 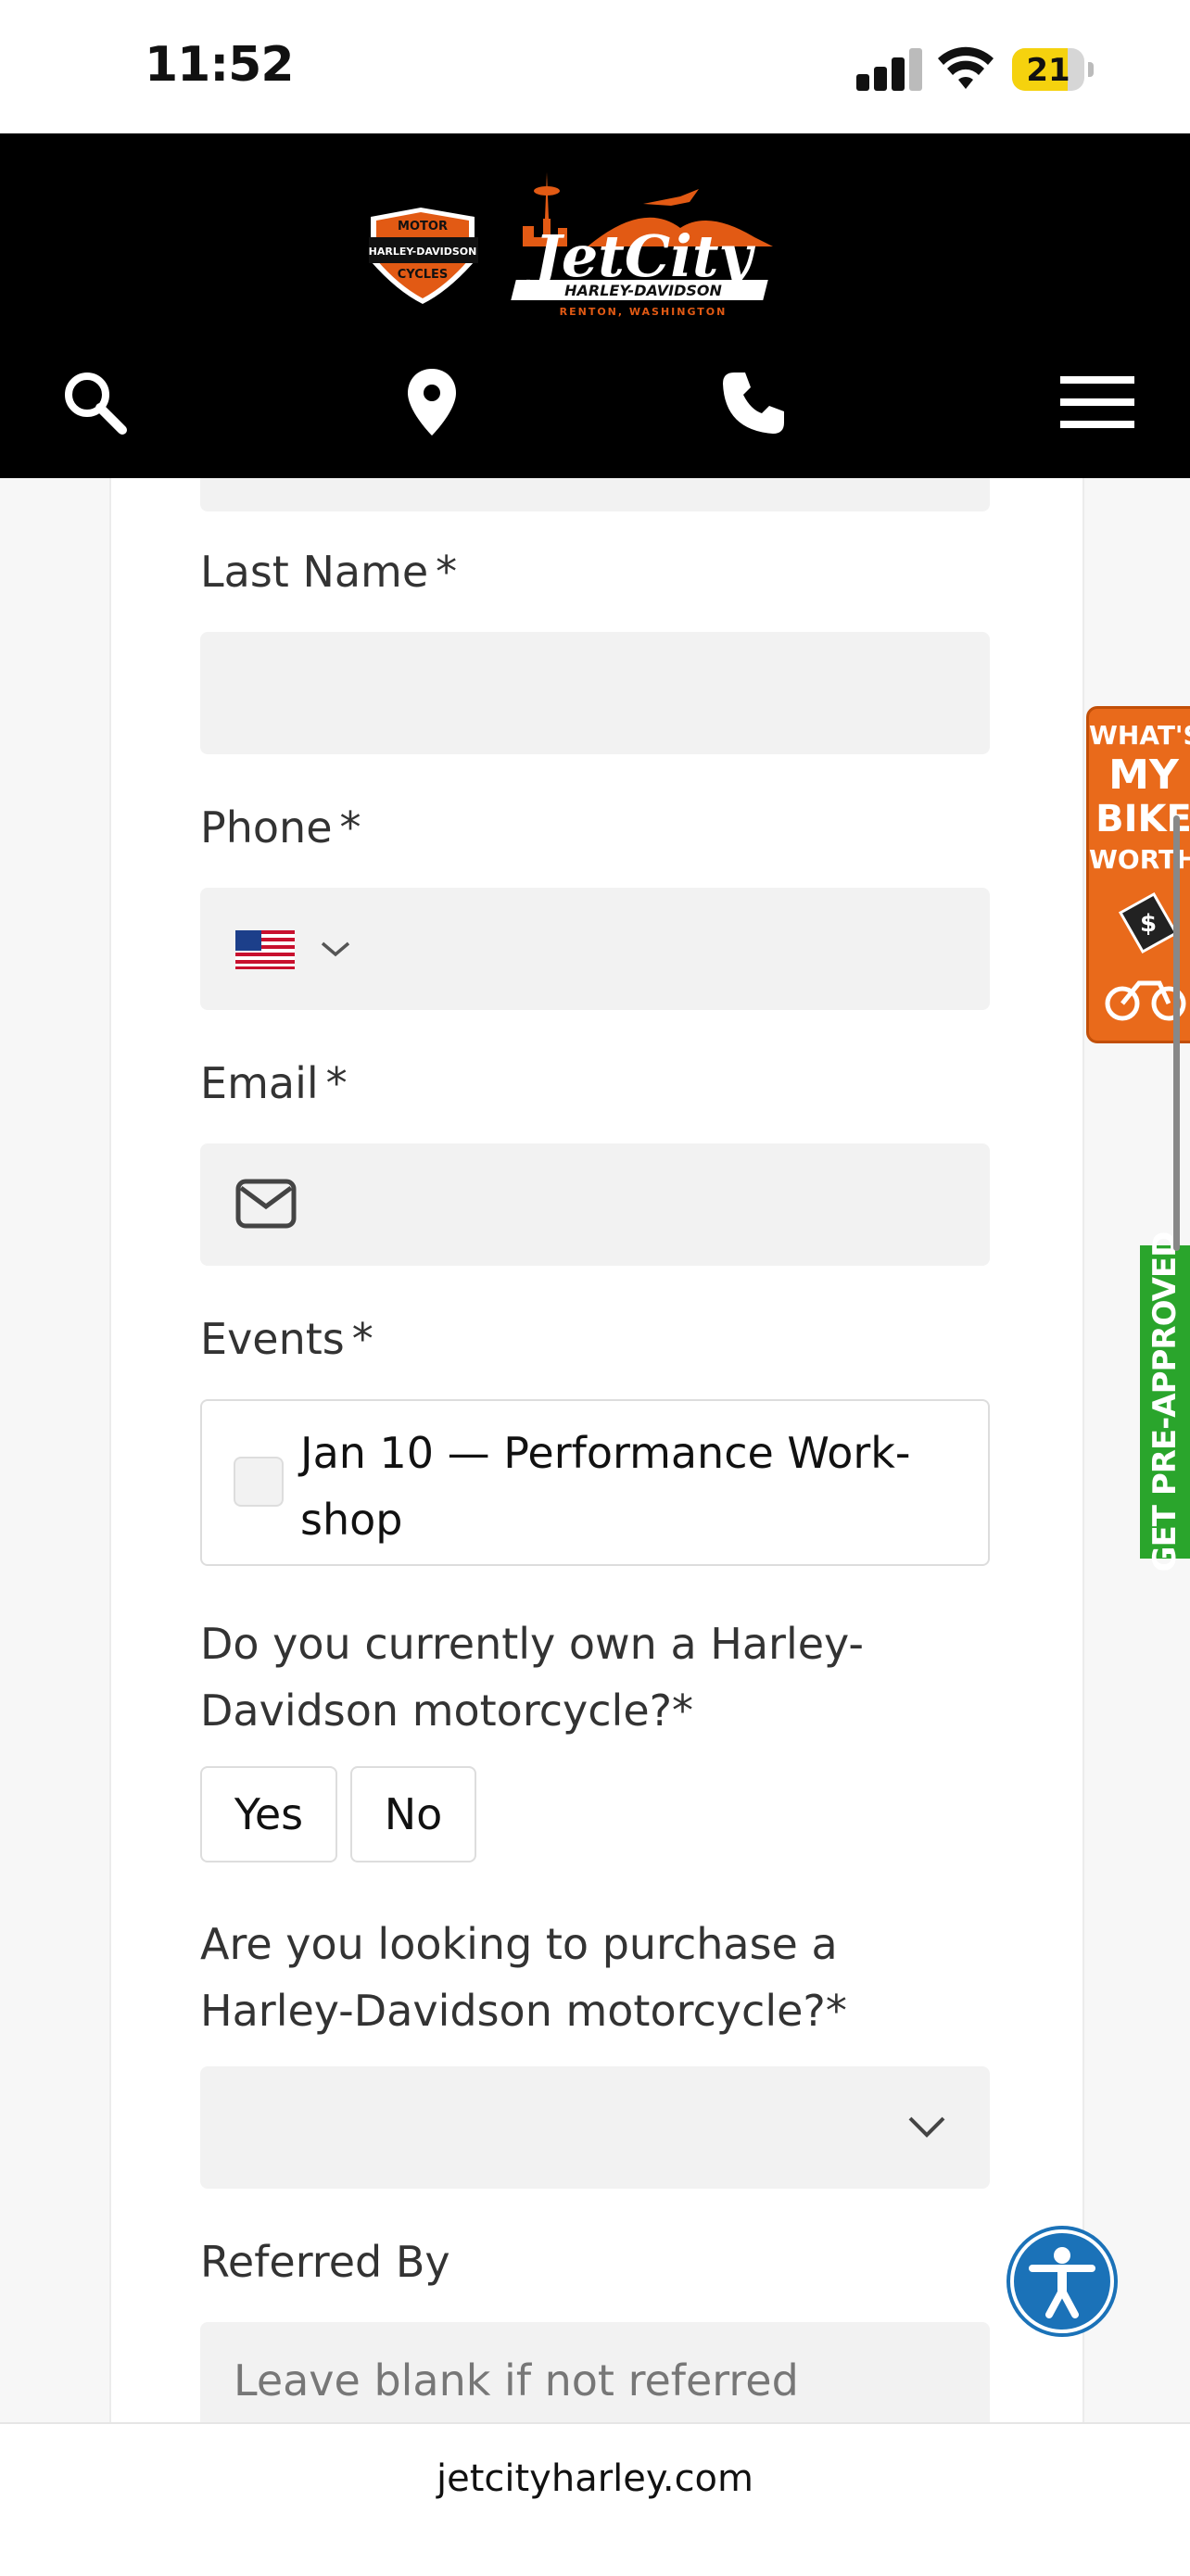 What do you see at coordinates (595, 495) in the screenshot?
I see `first-name-field` at bounding box center [595, 495].